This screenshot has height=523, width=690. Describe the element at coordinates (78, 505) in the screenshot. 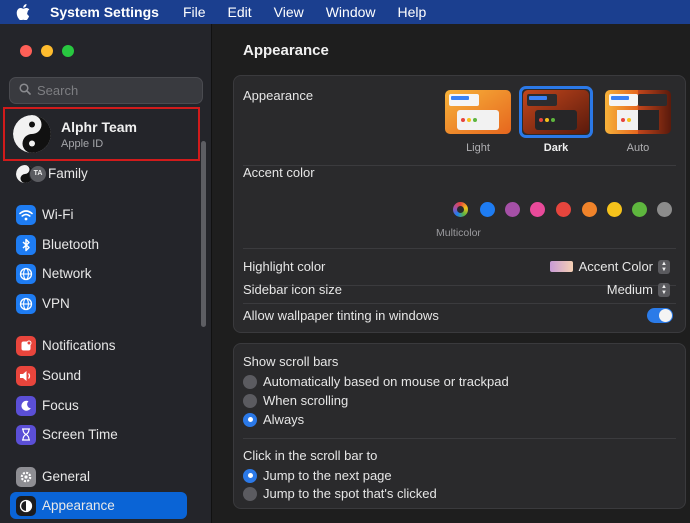

I see `sidebar-item-label: Appearance` at that location.